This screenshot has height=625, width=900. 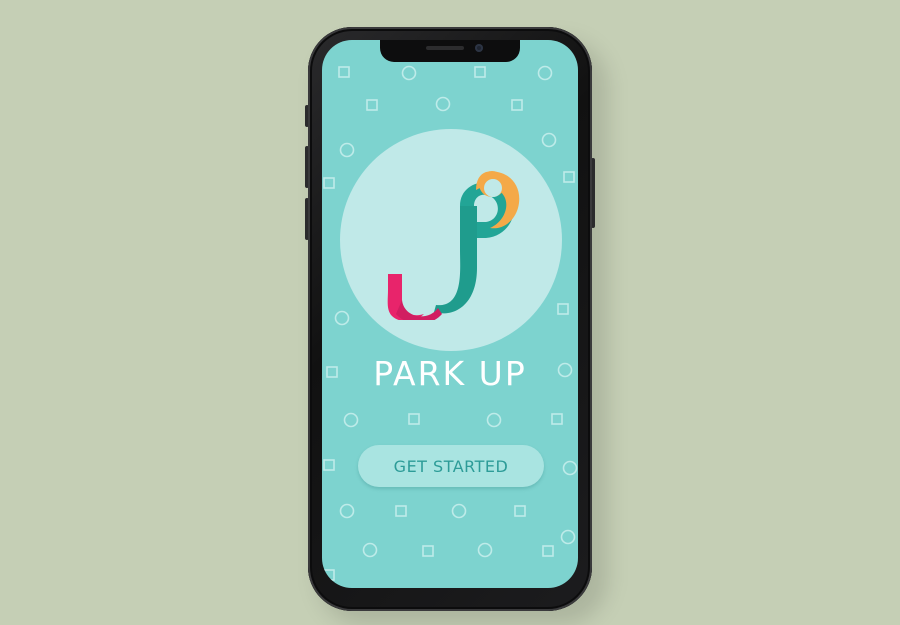 I want to click on speaker-grille, so click(x=445, y=48).